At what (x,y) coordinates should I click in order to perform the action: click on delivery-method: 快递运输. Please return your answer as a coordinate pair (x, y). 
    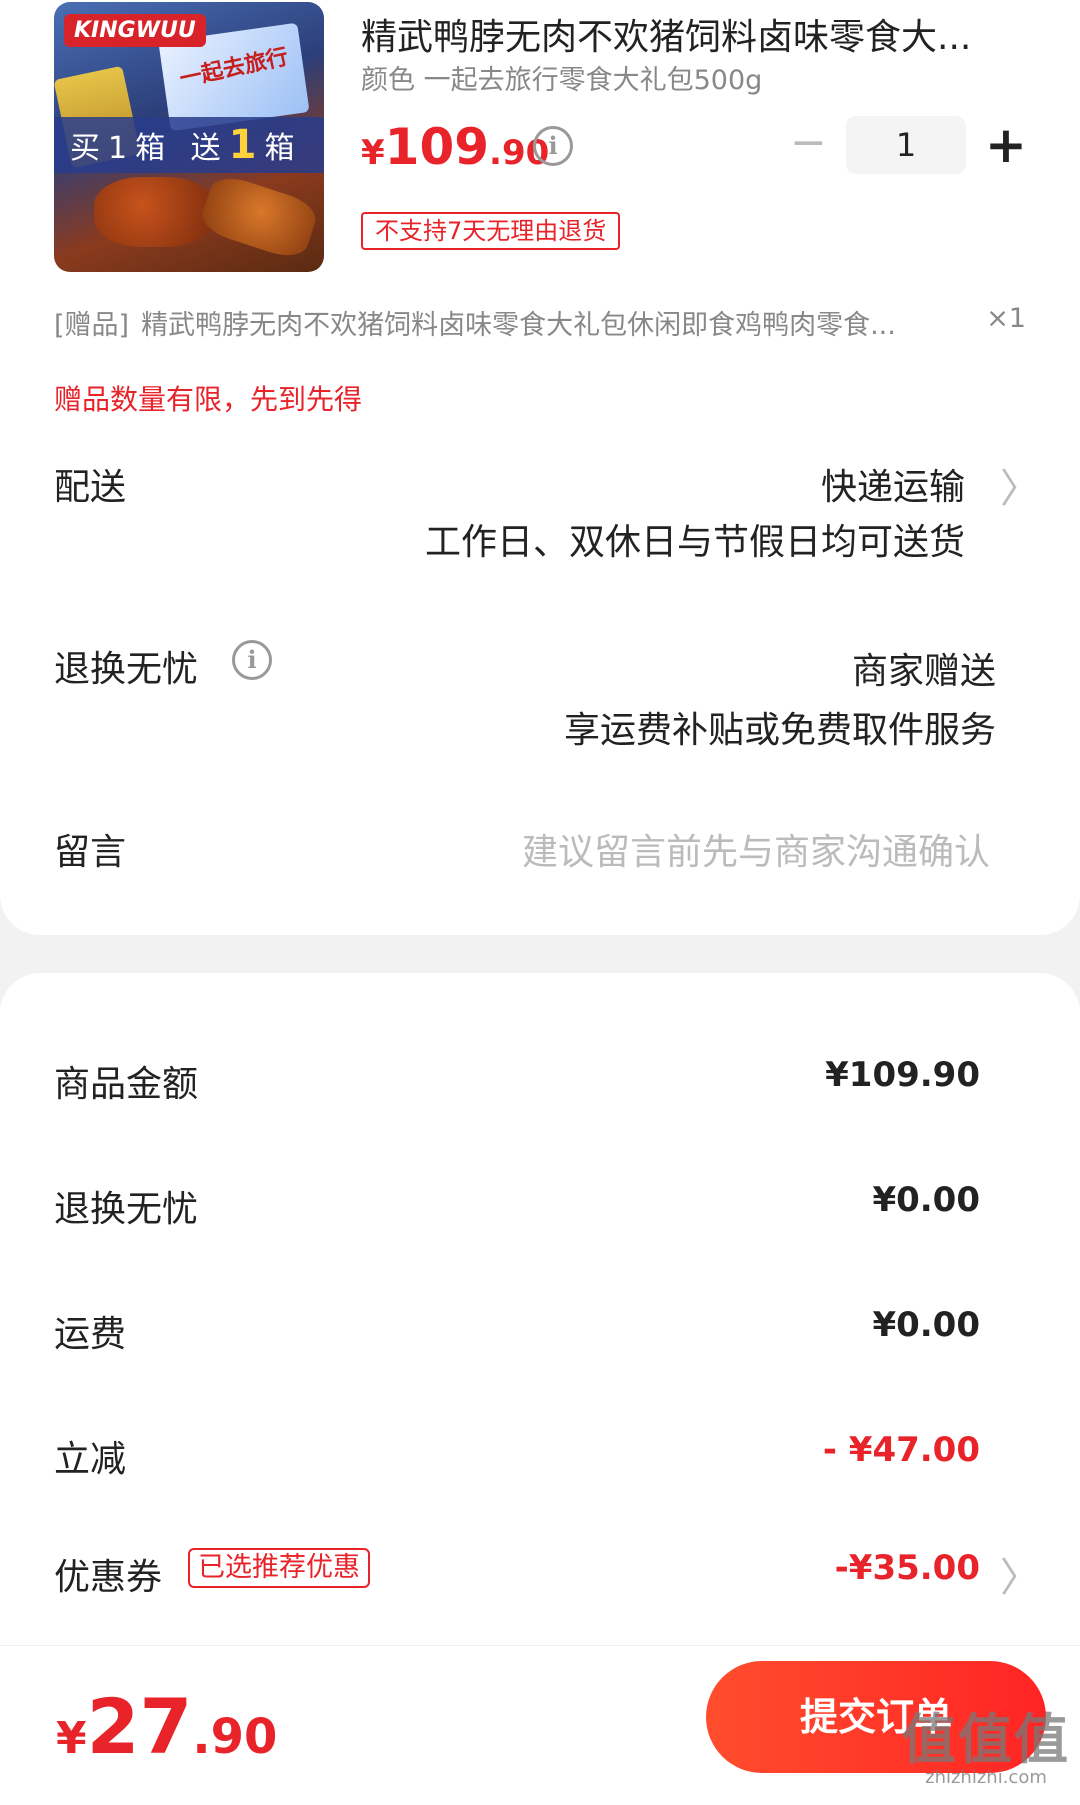
    Looking at the image, I should click on (893, 484).